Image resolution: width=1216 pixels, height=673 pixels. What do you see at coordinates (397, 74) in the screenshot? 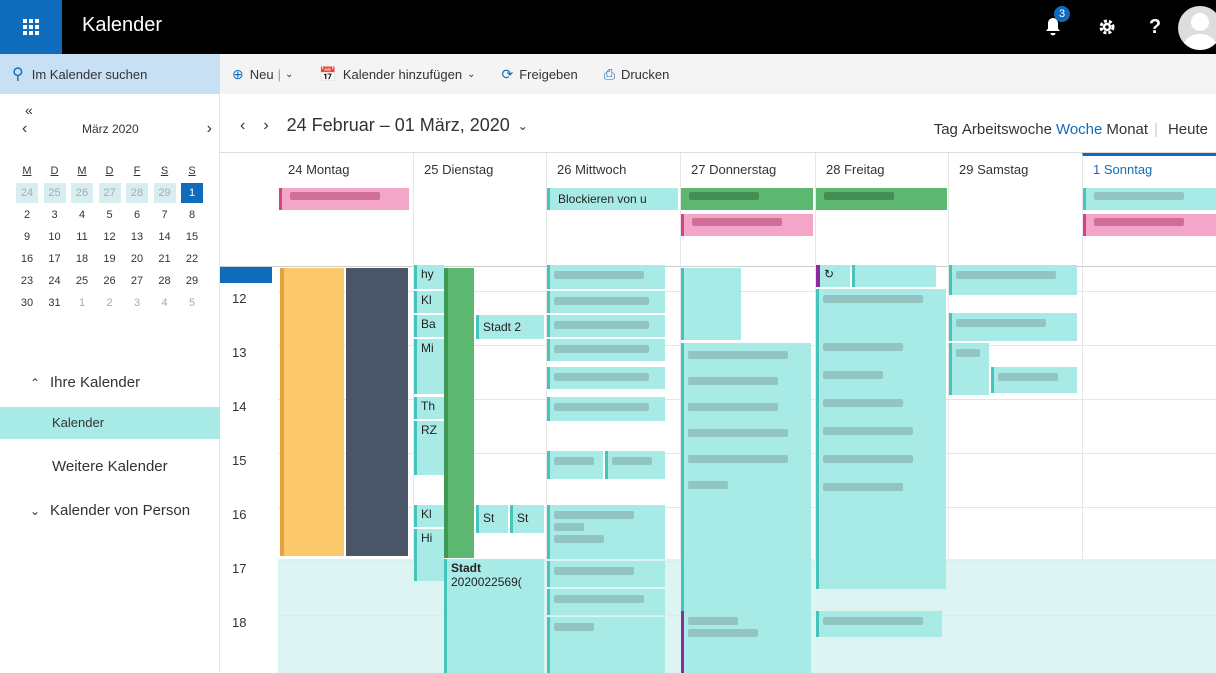
I see `add-calendar-button: 📅 Kalender hinzufügen ⌄` at bounding box center [397, 74].